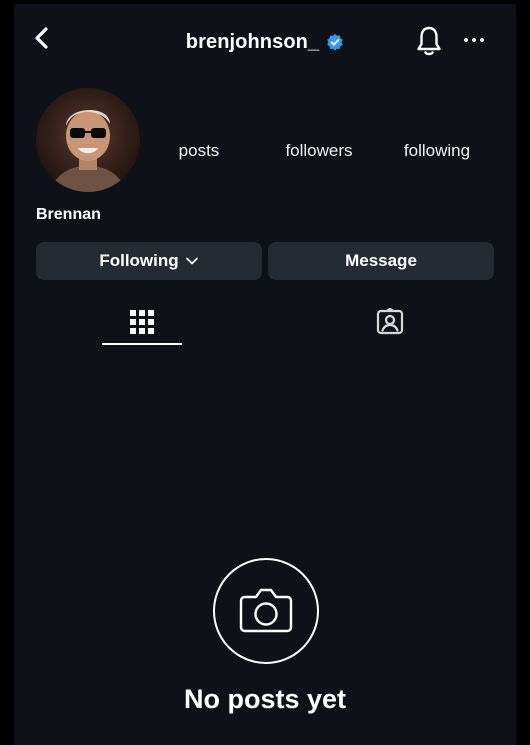 This screenshot has height=745, width=530. I want to click on avatar-photo, so click(88, 140).